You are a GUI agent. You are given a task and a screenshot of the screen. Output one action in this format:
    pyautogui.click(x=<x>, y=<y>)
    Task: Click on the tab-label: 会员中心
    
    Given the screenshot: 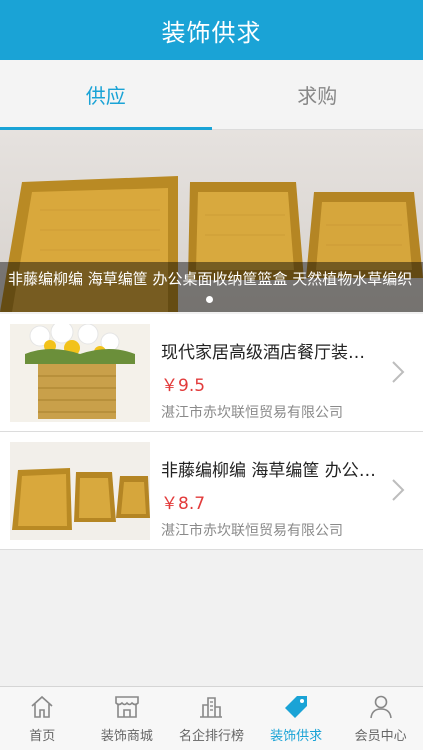 What is the action you would take?
    pyautogui.click(x=380, y=736)
    